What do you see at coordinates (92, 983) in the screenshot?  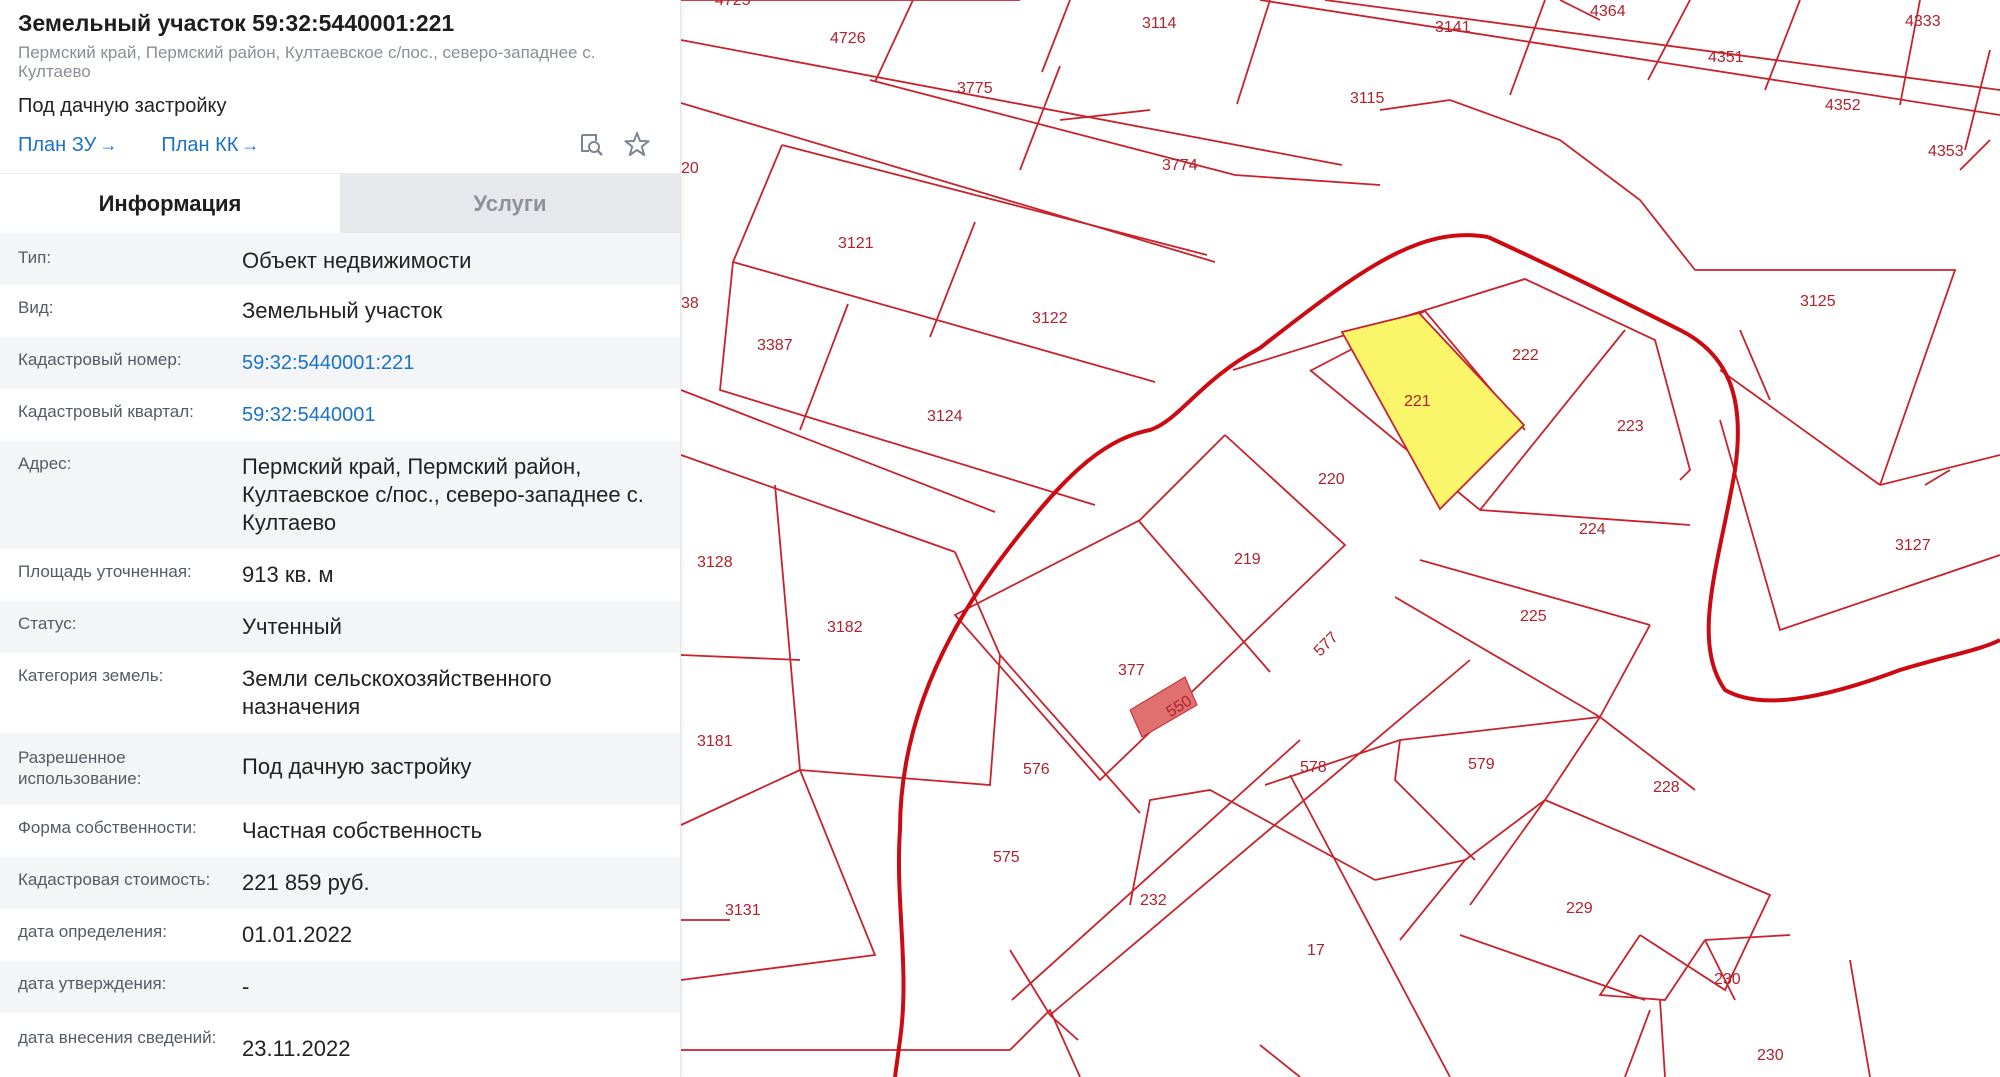 I see `row-label: дата утверждения:` at bounding box center [92, 983].